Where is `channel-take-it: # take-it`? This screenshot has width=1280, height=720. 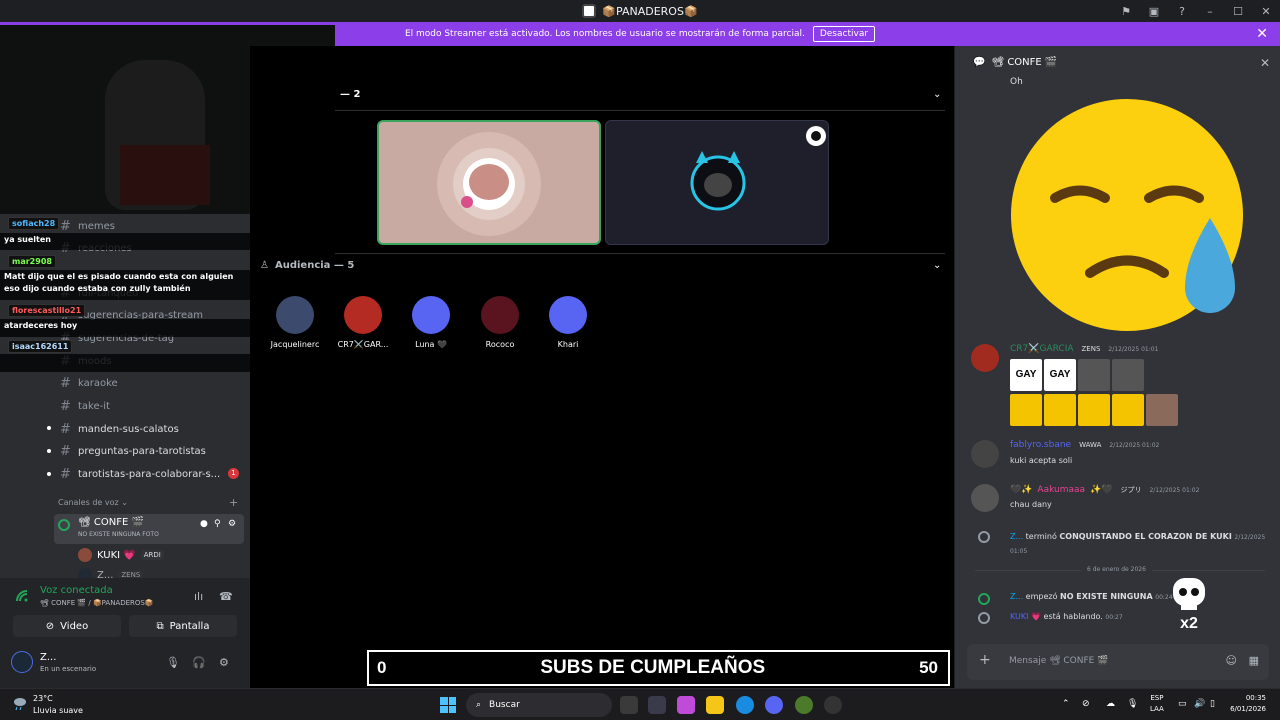
channel-take-it: # take-it is located at coordinates (85, 406).